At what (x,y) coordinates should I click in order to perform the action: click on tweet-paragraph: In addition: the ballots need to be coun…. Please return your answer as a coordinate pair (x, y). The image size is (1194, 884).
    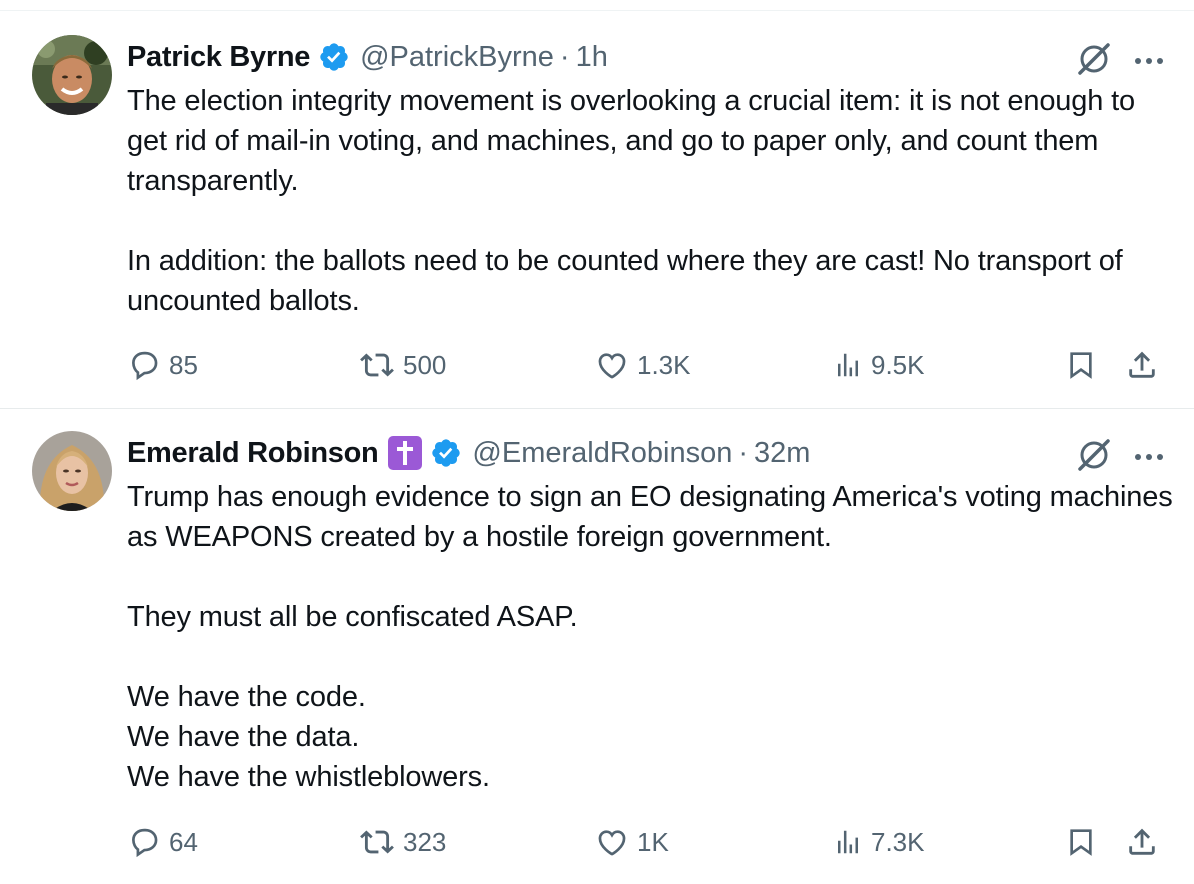
    Looking at the image, I should click on (629, 281).